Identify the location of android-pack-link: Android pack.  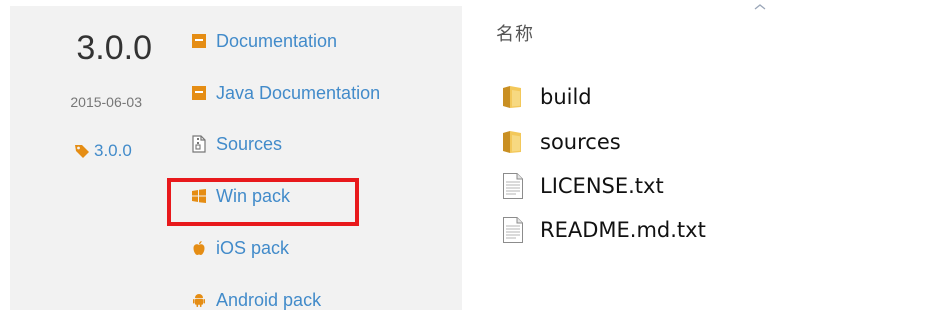
(255, 300).